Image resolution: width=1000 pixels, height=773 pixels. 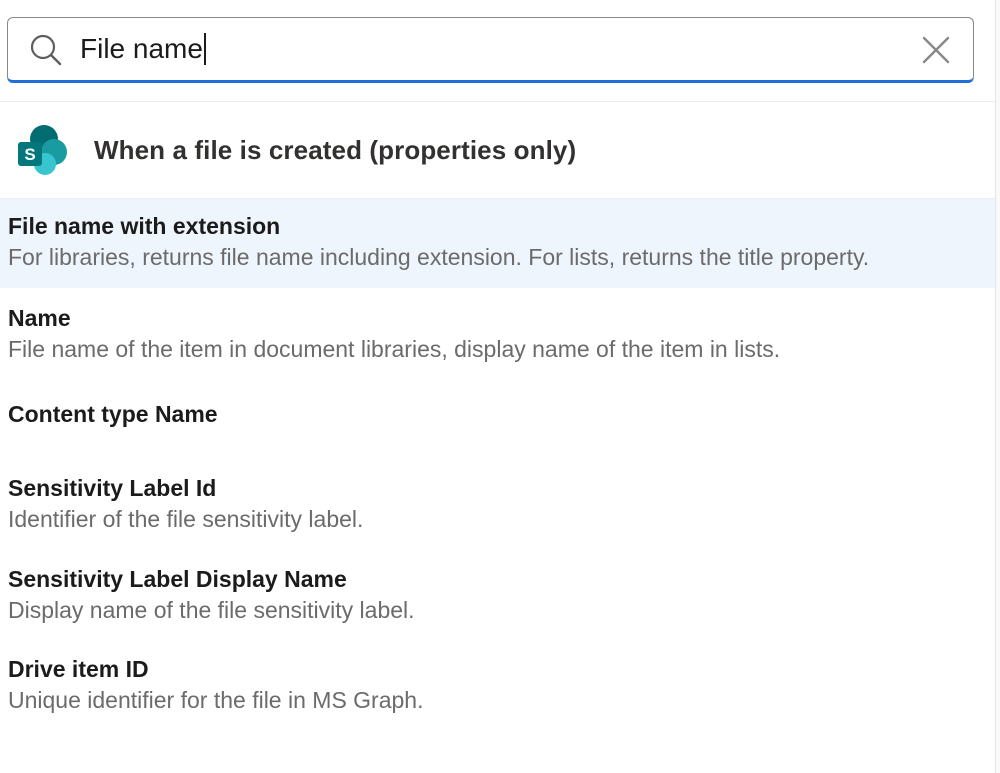 What do you see at coordinates (39, 318) in the screenshot?
I see `item-title: Name` at bounding box center [39, 318].